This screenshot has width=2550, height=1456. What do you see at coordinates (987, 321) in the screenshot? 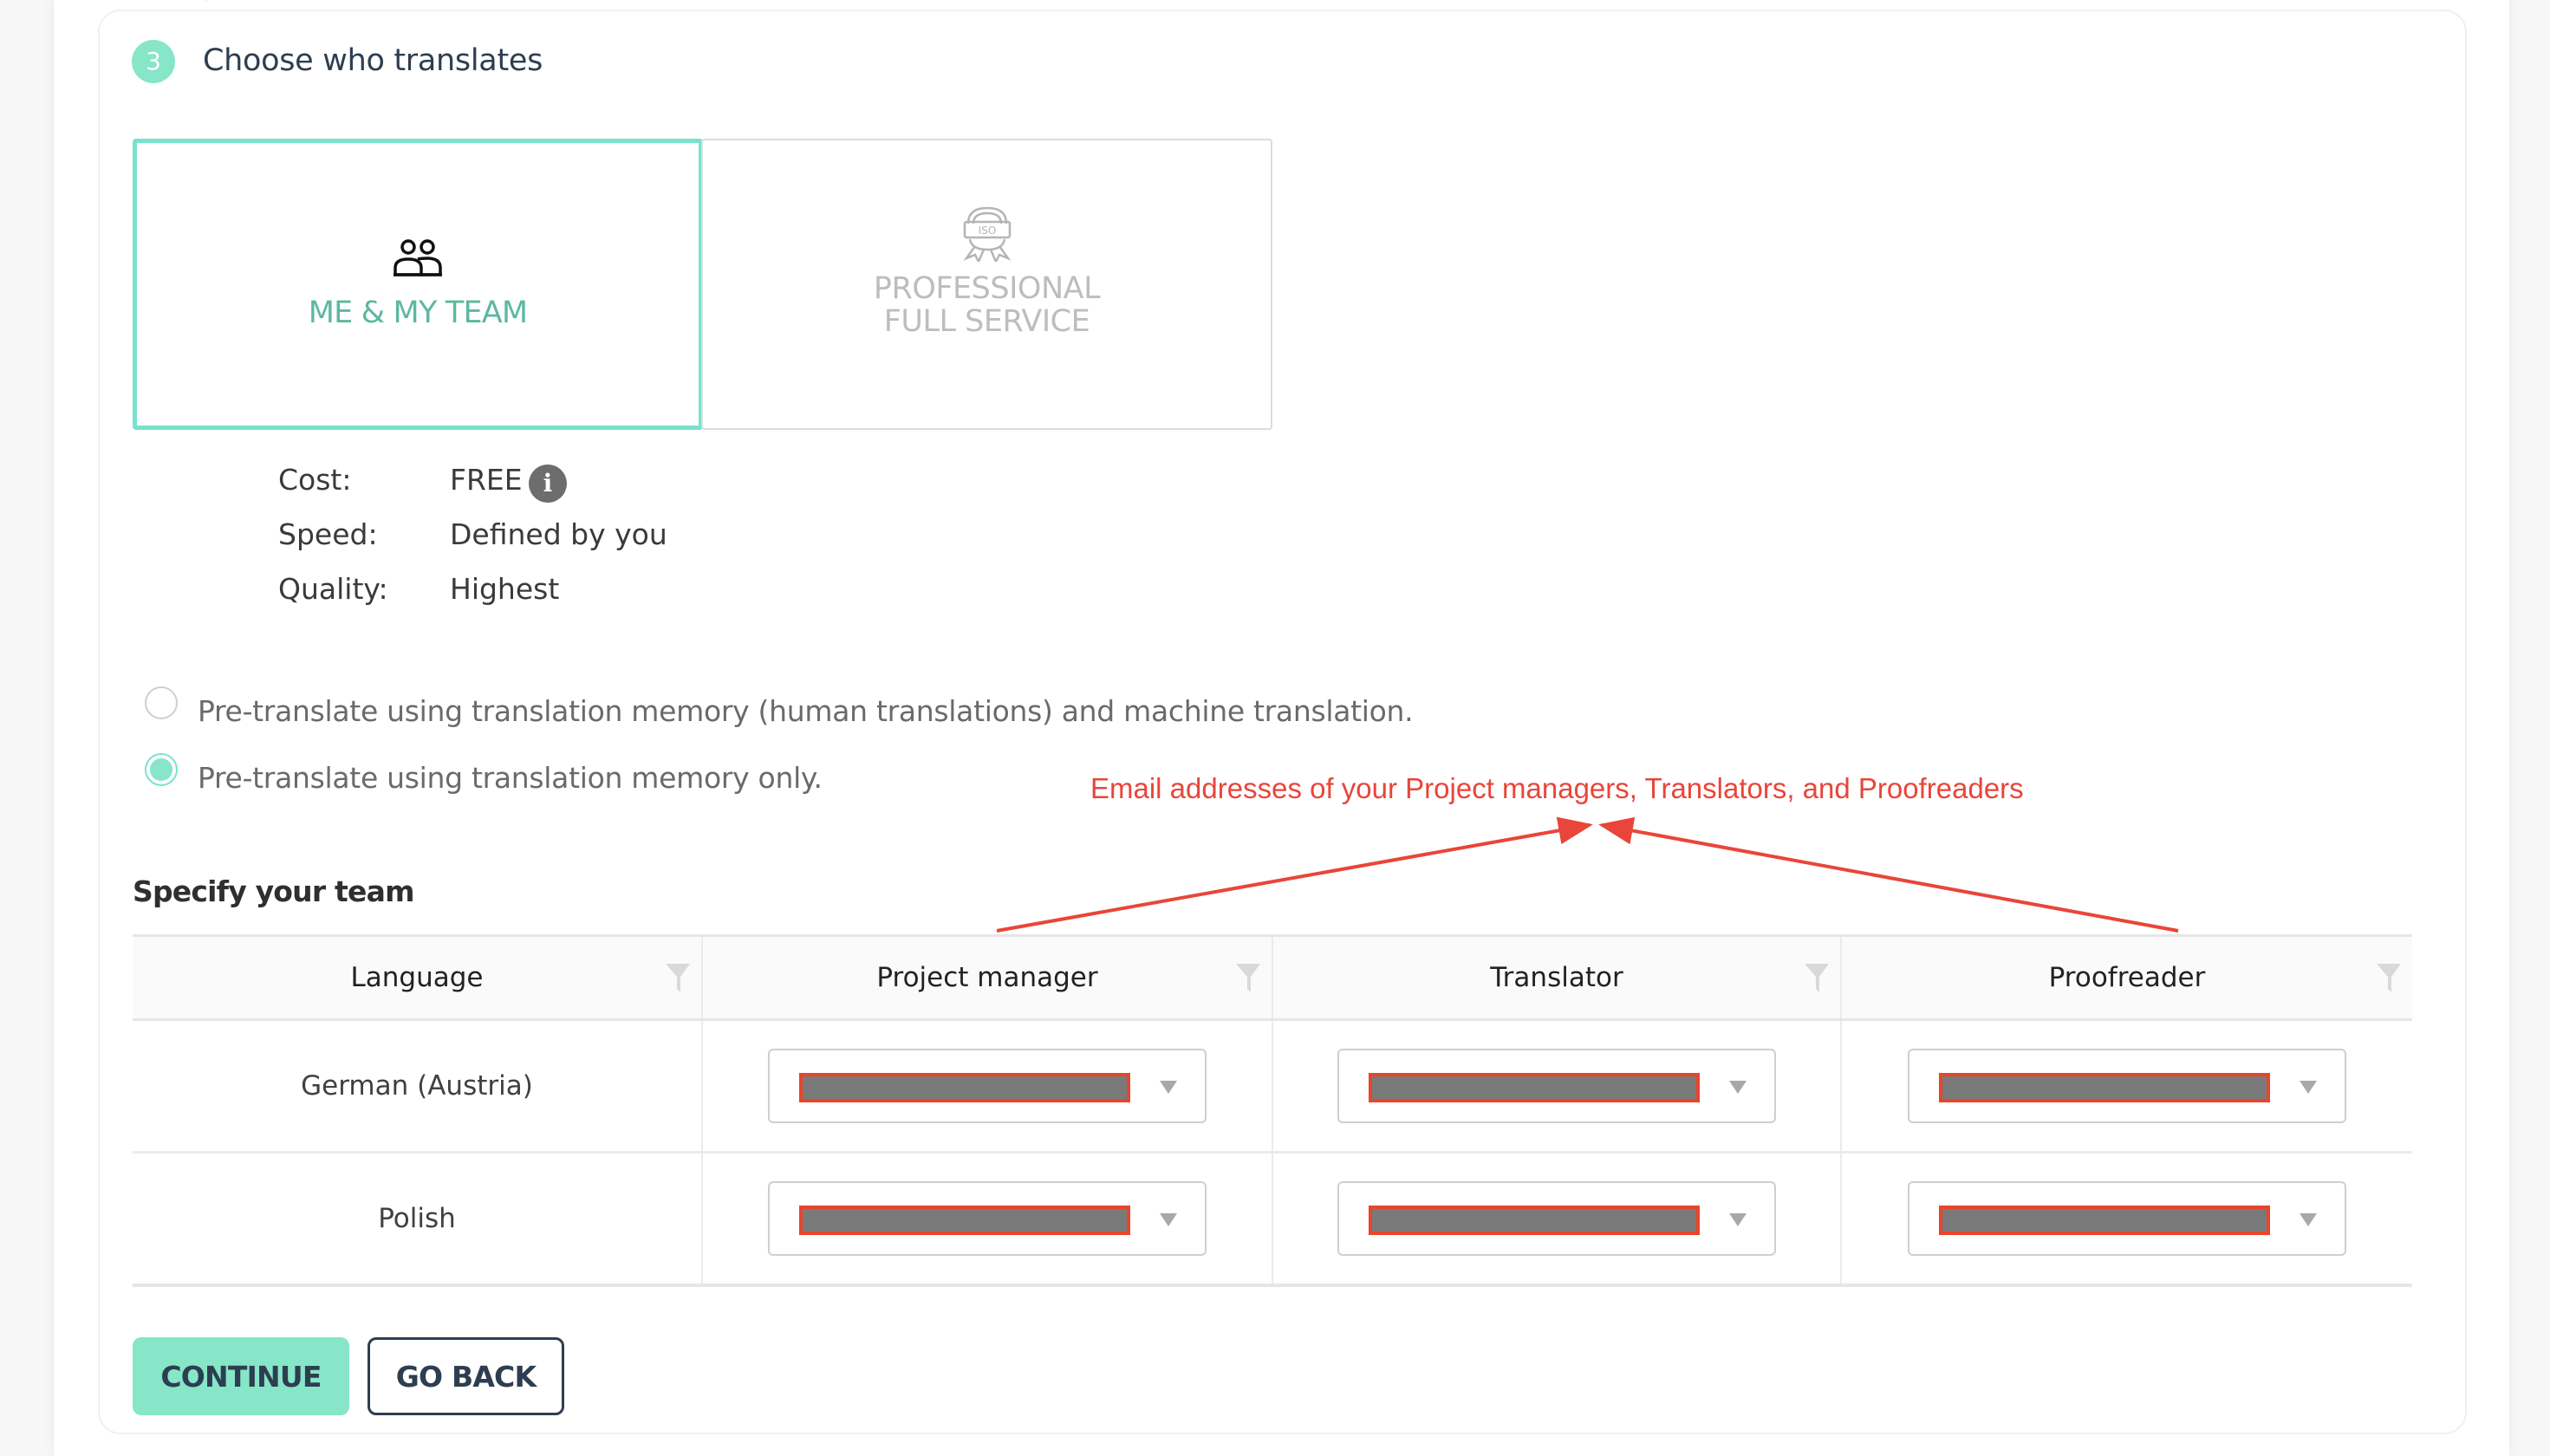
I see `option-label-line-2: FULL SERVICE` at bounding box center [987, 321].